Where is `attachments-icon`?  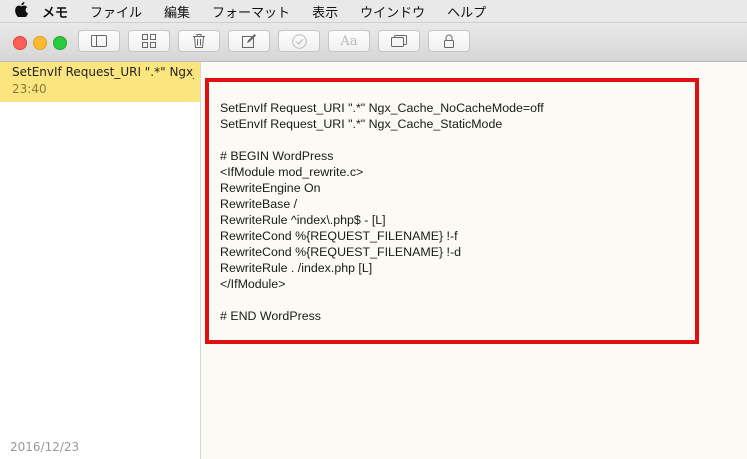 attachments-icon is located at coordinates (399, 41).